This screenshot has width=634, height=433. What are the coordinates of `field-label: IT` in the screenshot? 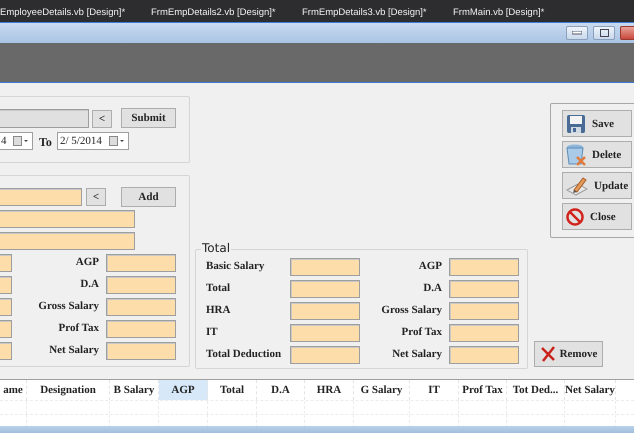 It's located at (212, 332).